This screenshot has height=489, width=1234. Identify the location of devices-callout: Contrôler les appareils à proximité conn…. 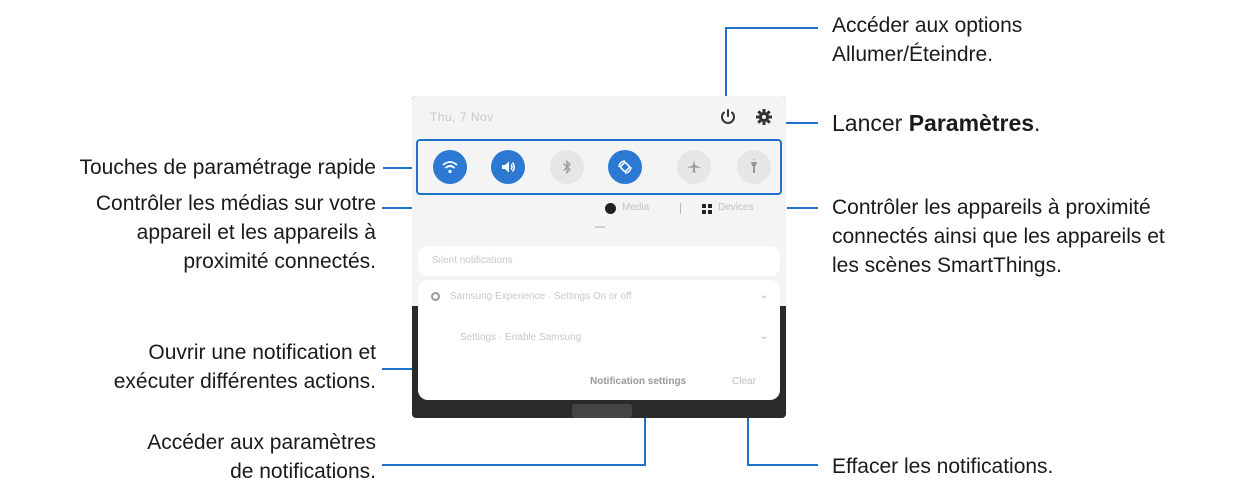
(998, 236).